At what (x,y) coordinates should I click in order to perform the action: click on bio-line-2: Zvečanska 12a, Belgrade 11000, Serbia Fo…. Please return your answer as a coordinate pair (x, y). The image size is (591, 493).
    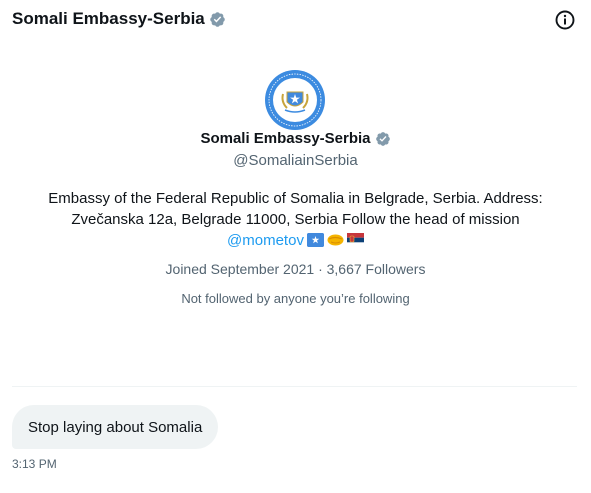
    Looking at the image, I should click on (295, 219).